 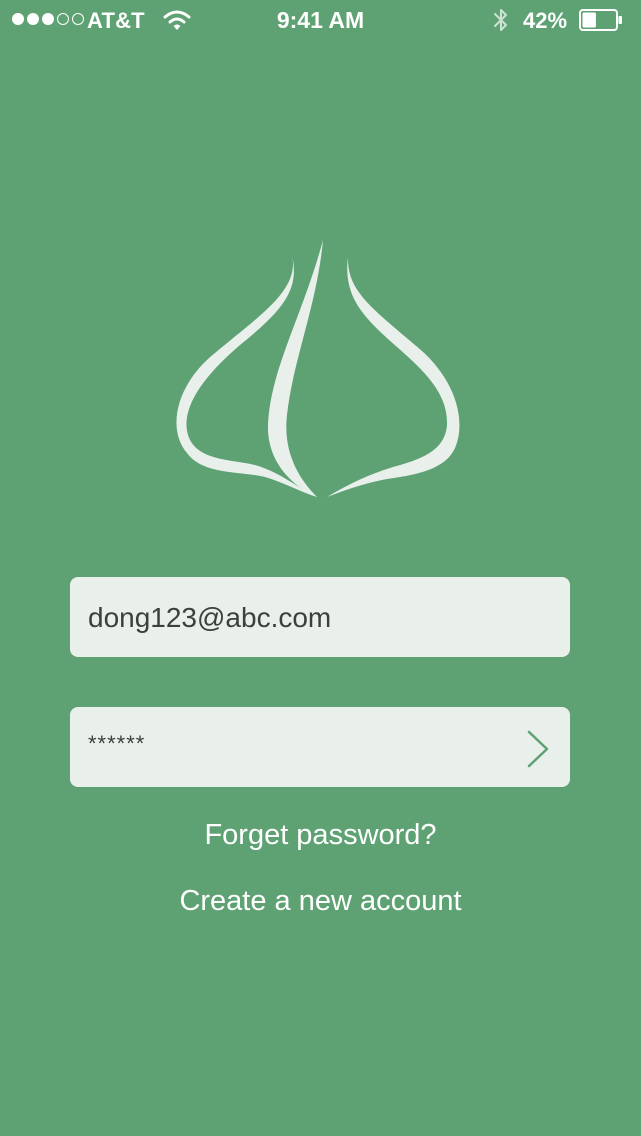 I want to click on forgot-password-link: Forget password?, so click(x=320, y=835).